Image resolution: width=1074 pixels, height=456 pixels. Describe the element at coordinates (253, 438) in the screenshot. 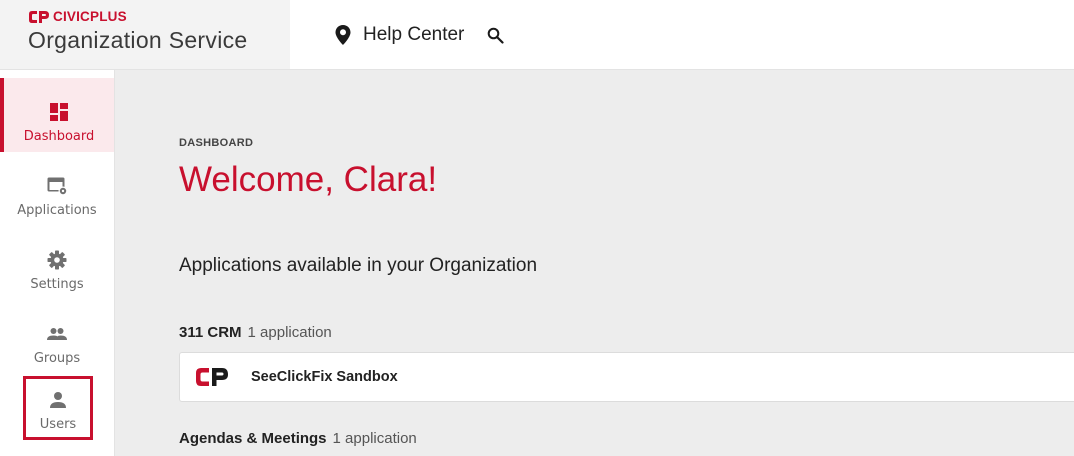

I see `group-name: Agendas & Meetings` at that location.